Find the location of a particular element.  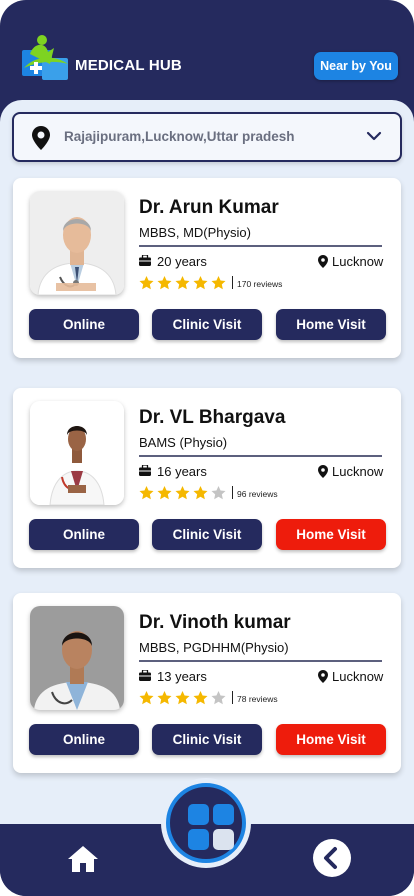

back-button is located at coordinates (332, 858).